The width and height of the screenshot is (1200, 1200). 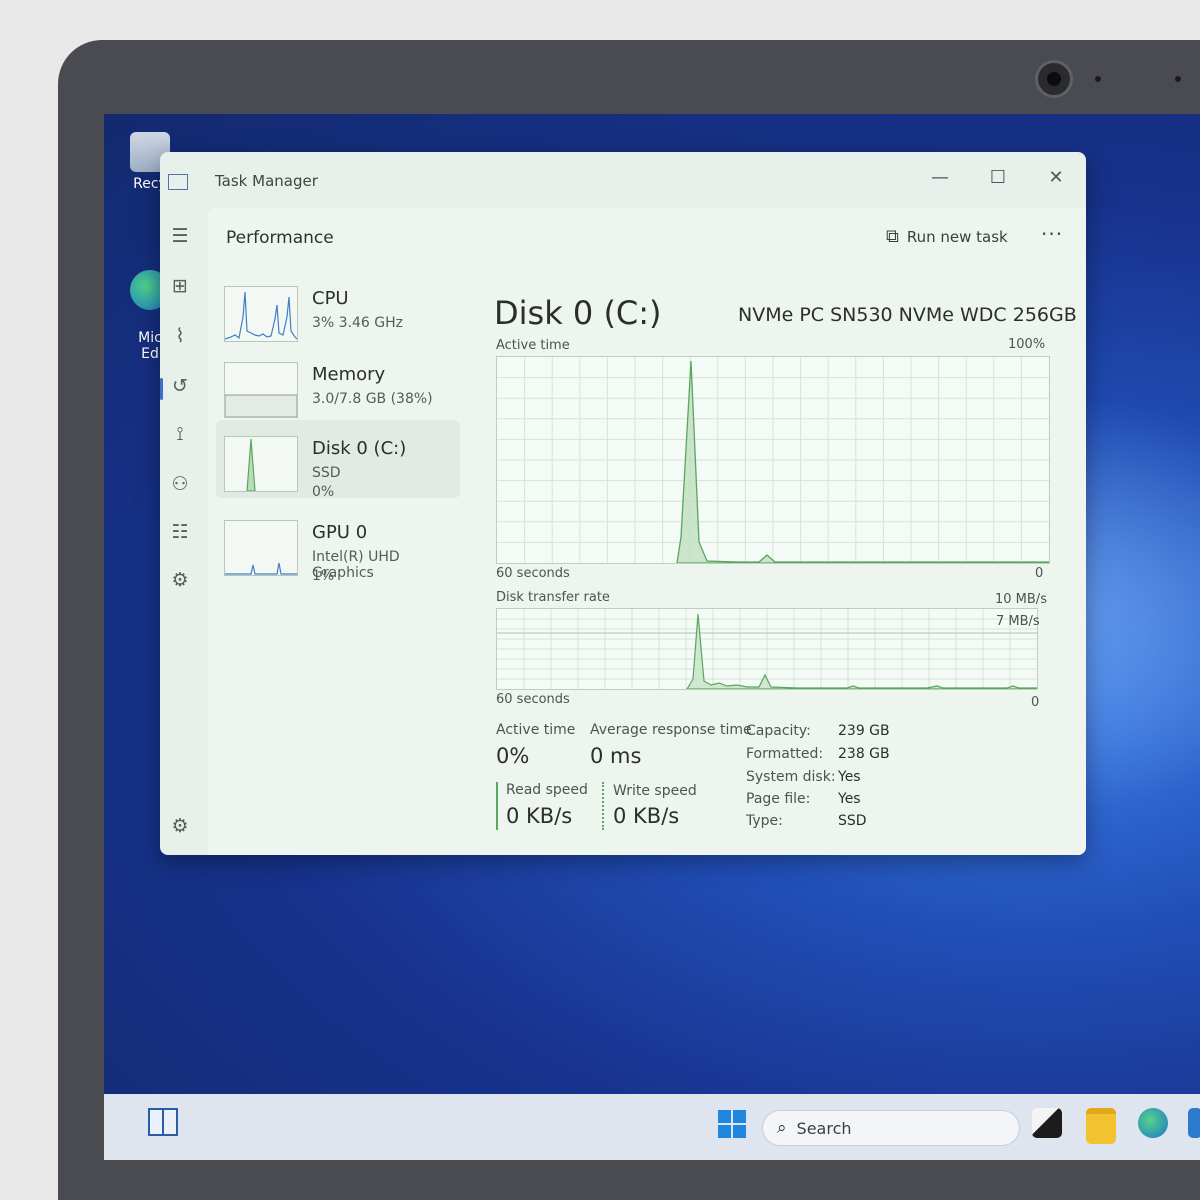 I want to click on property-value: SSD, so click(x=852, y=821).